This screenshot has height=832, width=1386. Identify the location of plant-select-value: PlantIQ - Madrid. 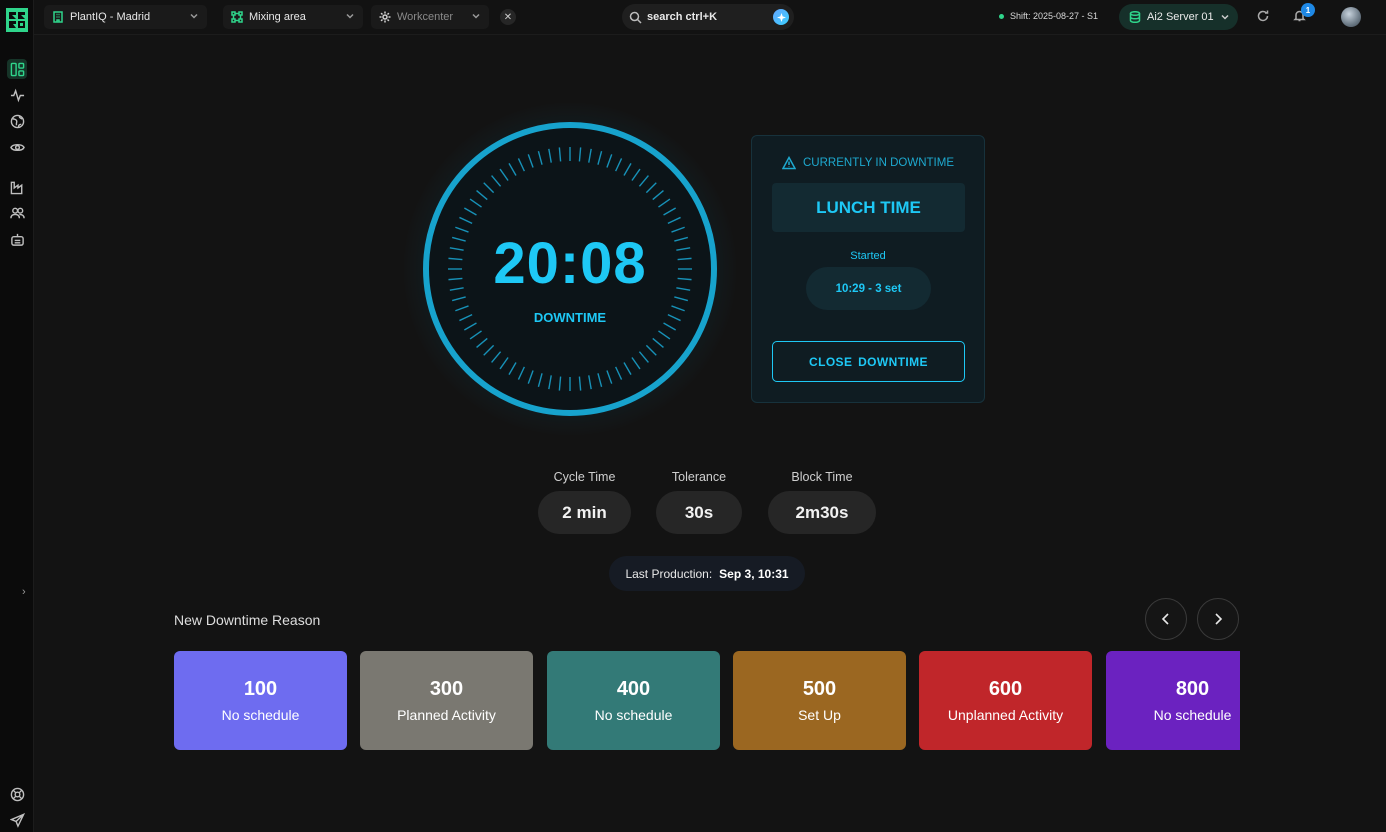
(110, 17).